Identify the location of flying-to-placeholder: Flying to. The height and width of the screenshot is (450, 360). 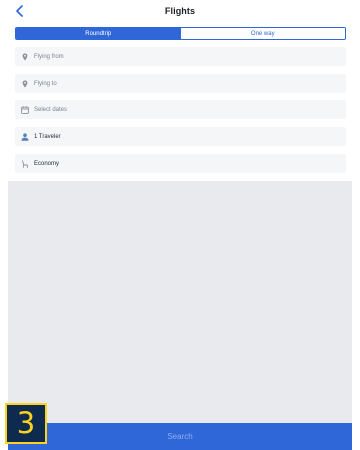
(45, 83).